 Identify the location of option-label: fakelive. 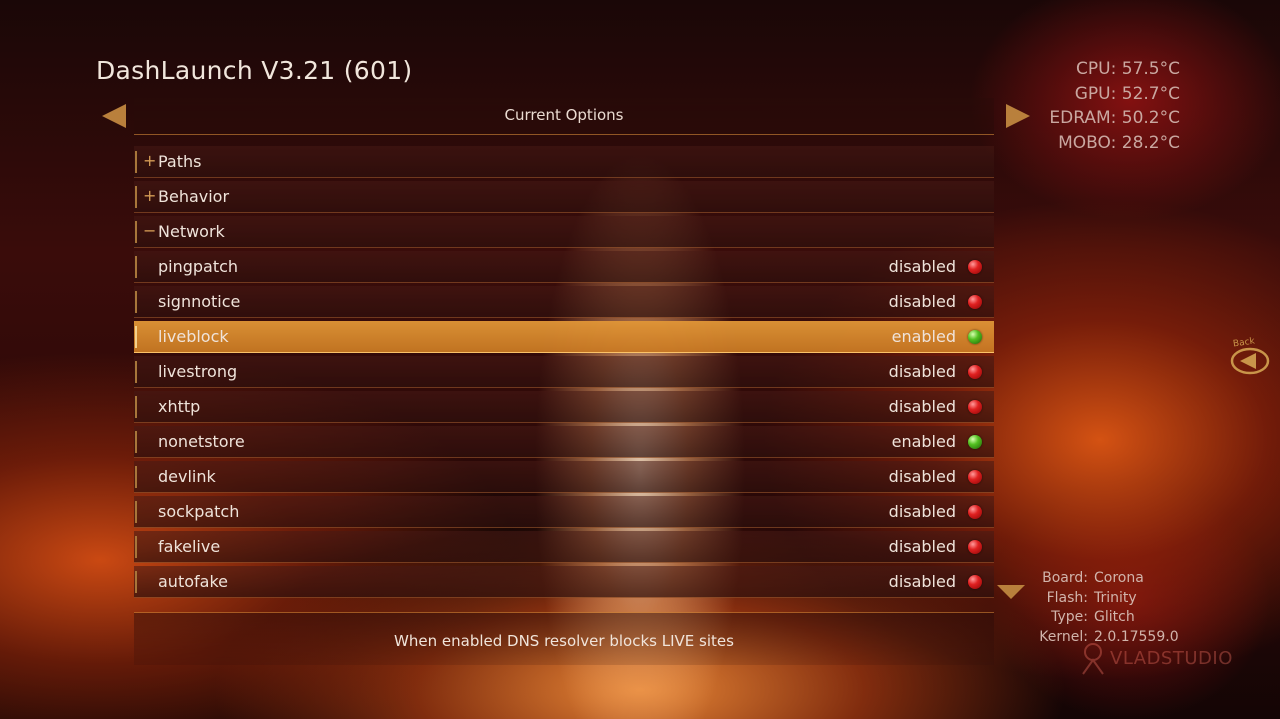
(189, 546).